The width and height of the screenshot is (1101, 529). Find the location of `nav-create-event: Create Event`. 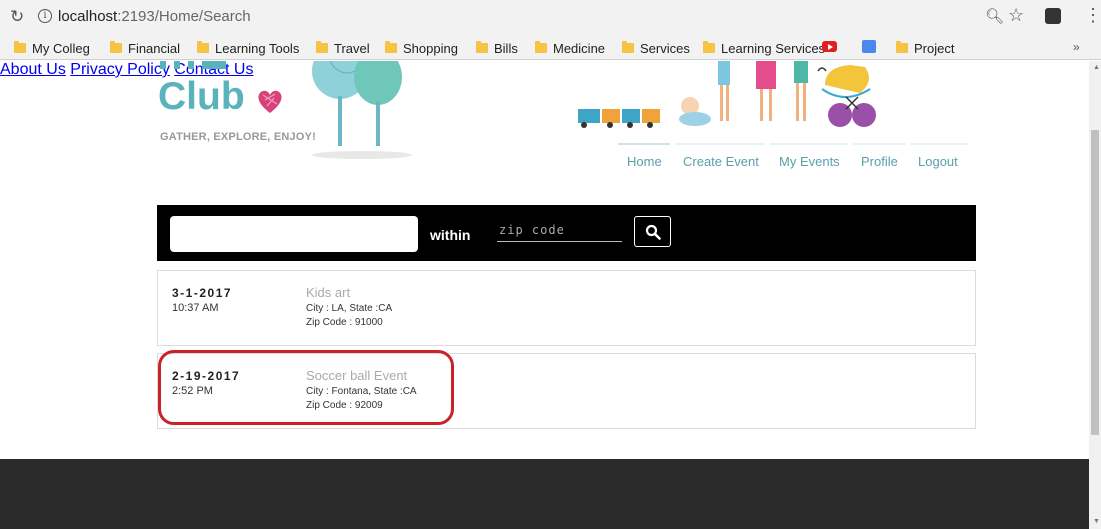

nav-create-event: Create Event is located at coordinates (720, 159).